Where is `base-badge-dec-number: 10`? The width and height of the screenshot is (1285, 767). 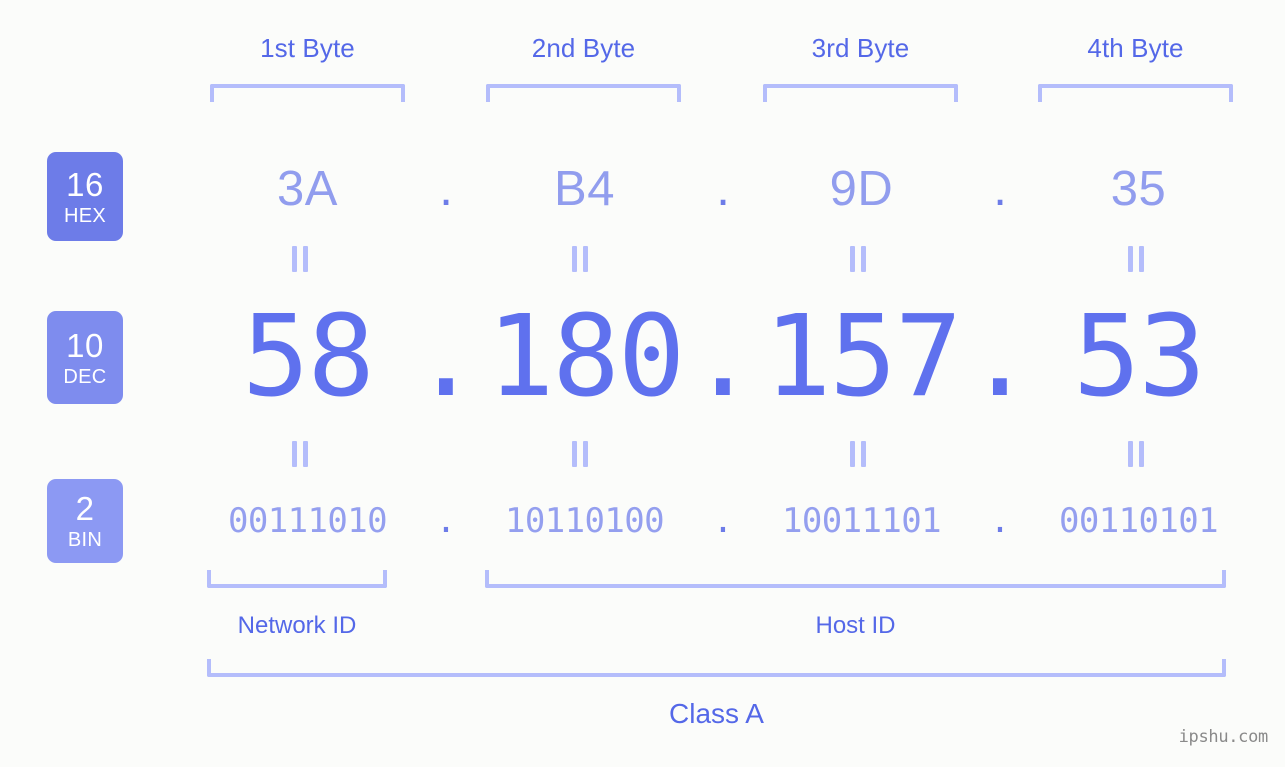
base-badge-dec-number: 10 is located at coordinates (85, 345).